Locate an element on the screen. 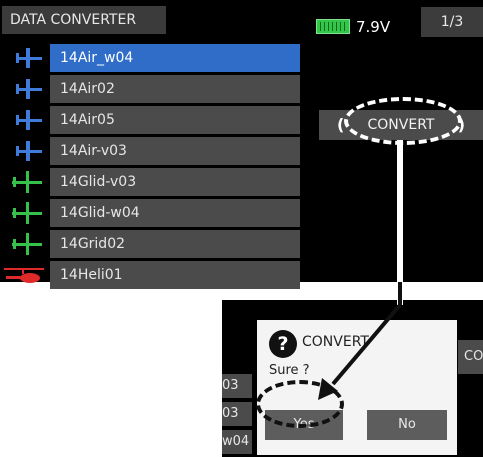 This screenshot has height=457, width=483. yes-highlight-oval is located at coordinates (300, 404).